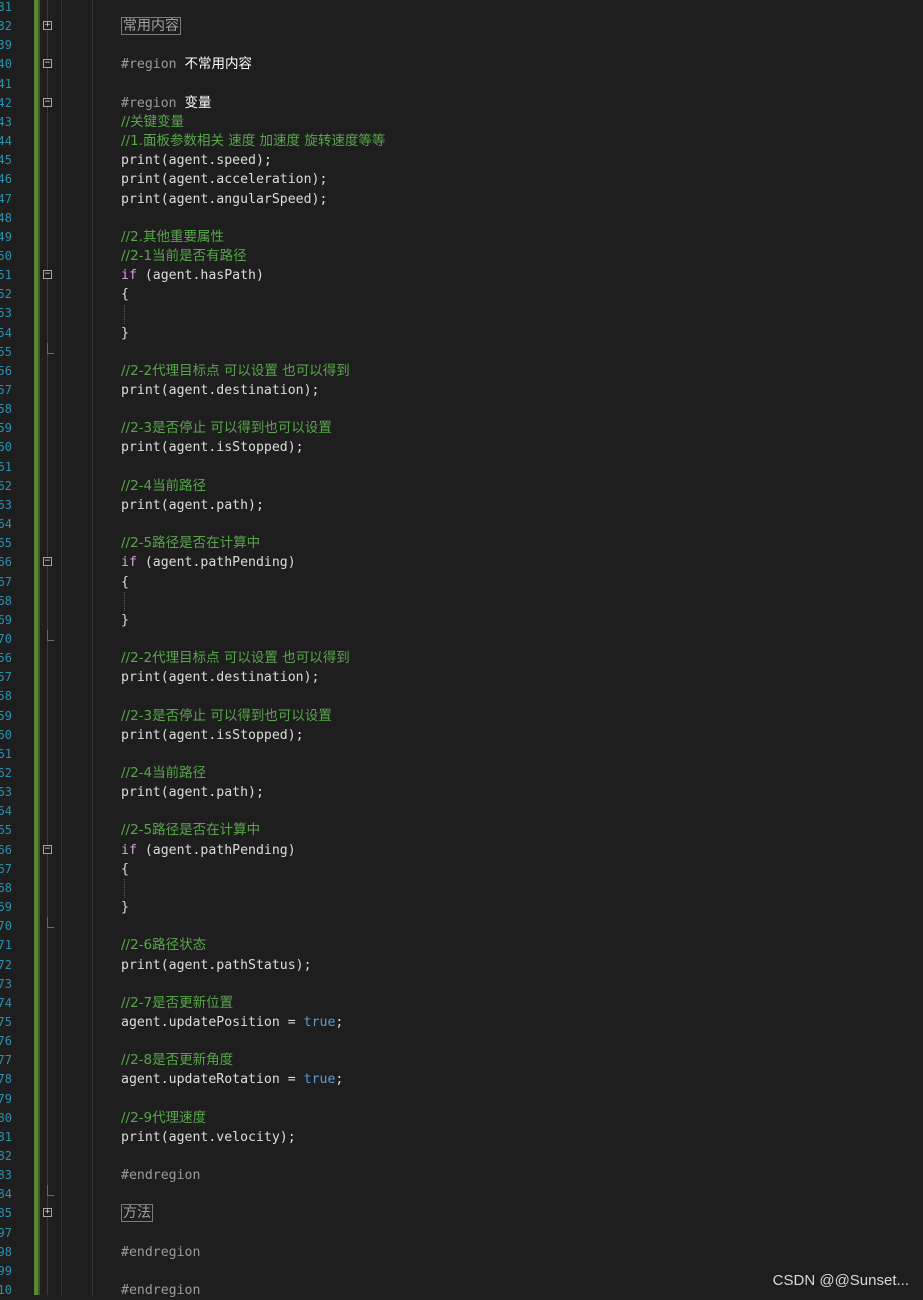 This screenshot has height=1300, width=923. Describe the element at coordinates (208, 1137) in the screenshot. I see `code-text: print(agent.velocity);` at that location.